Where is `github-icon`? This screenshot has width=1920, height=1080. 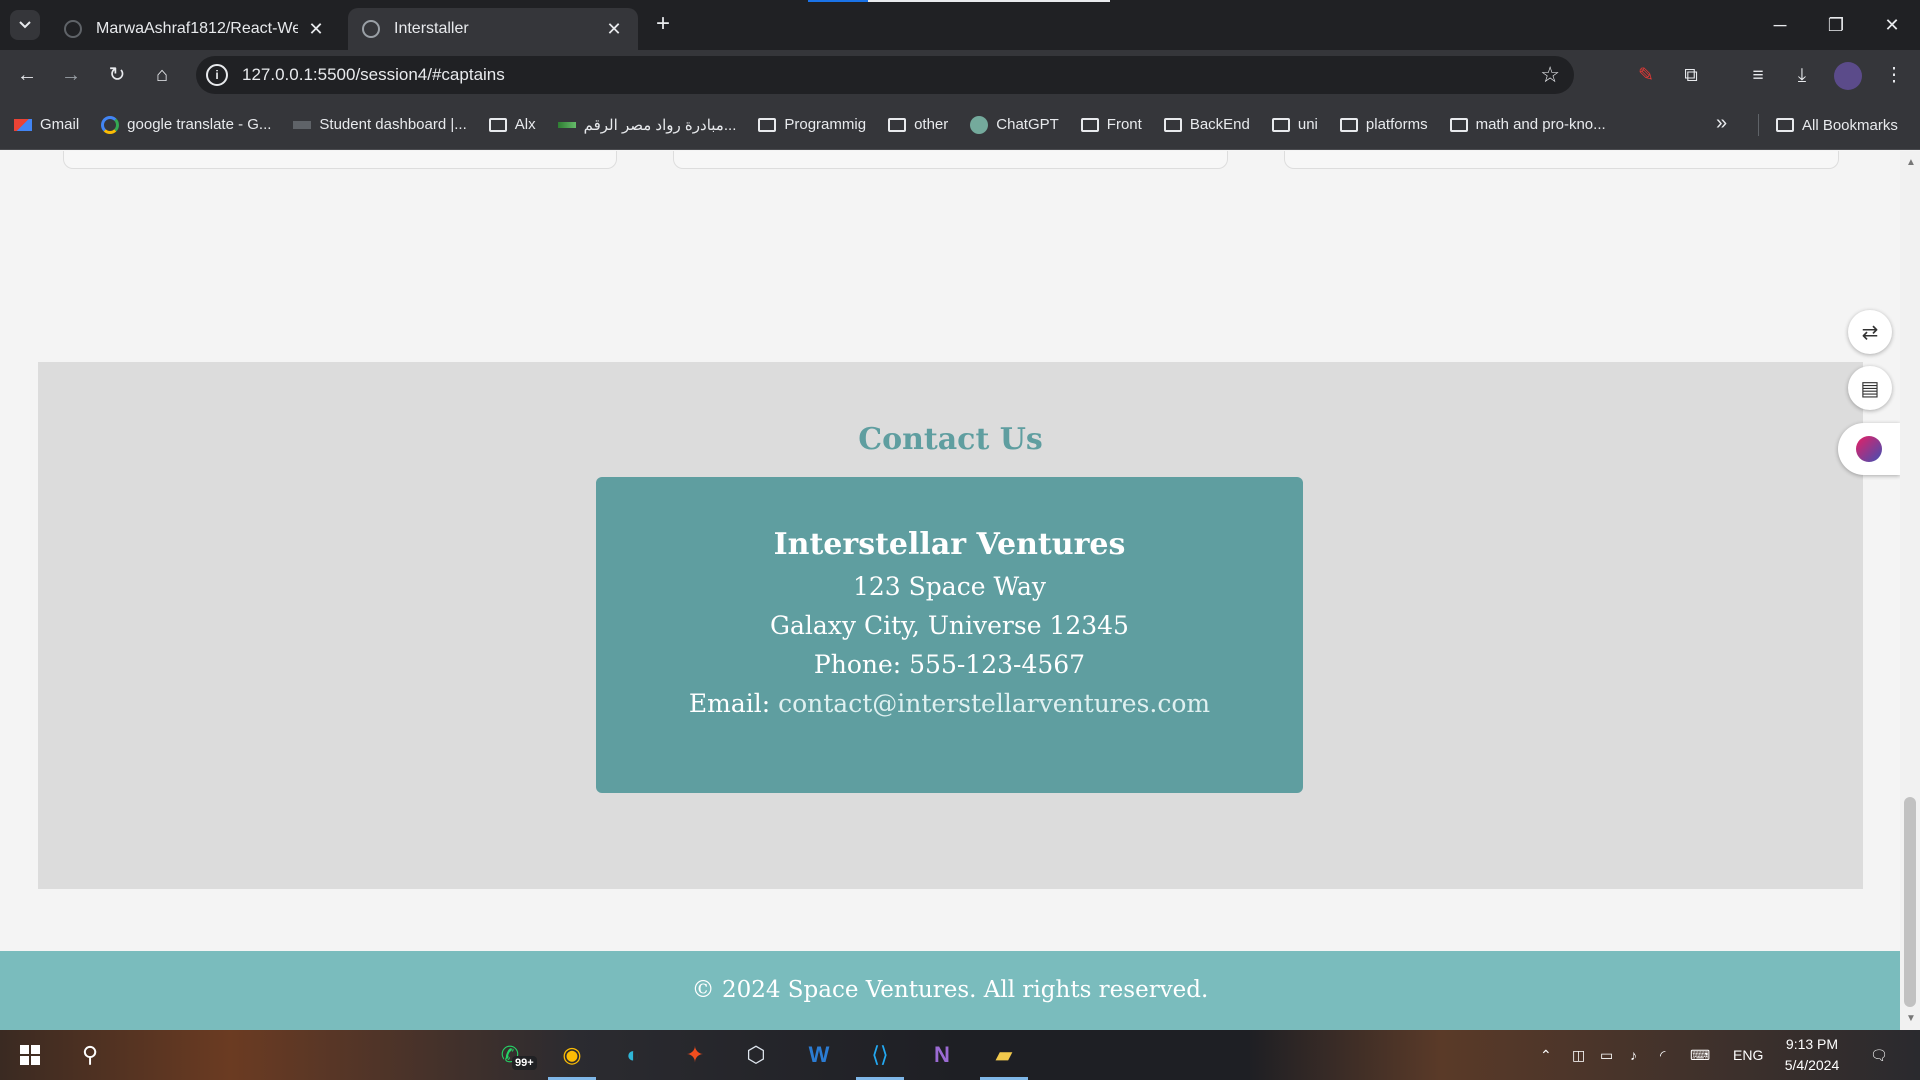 github-icon is located at coordinates (73, 29).